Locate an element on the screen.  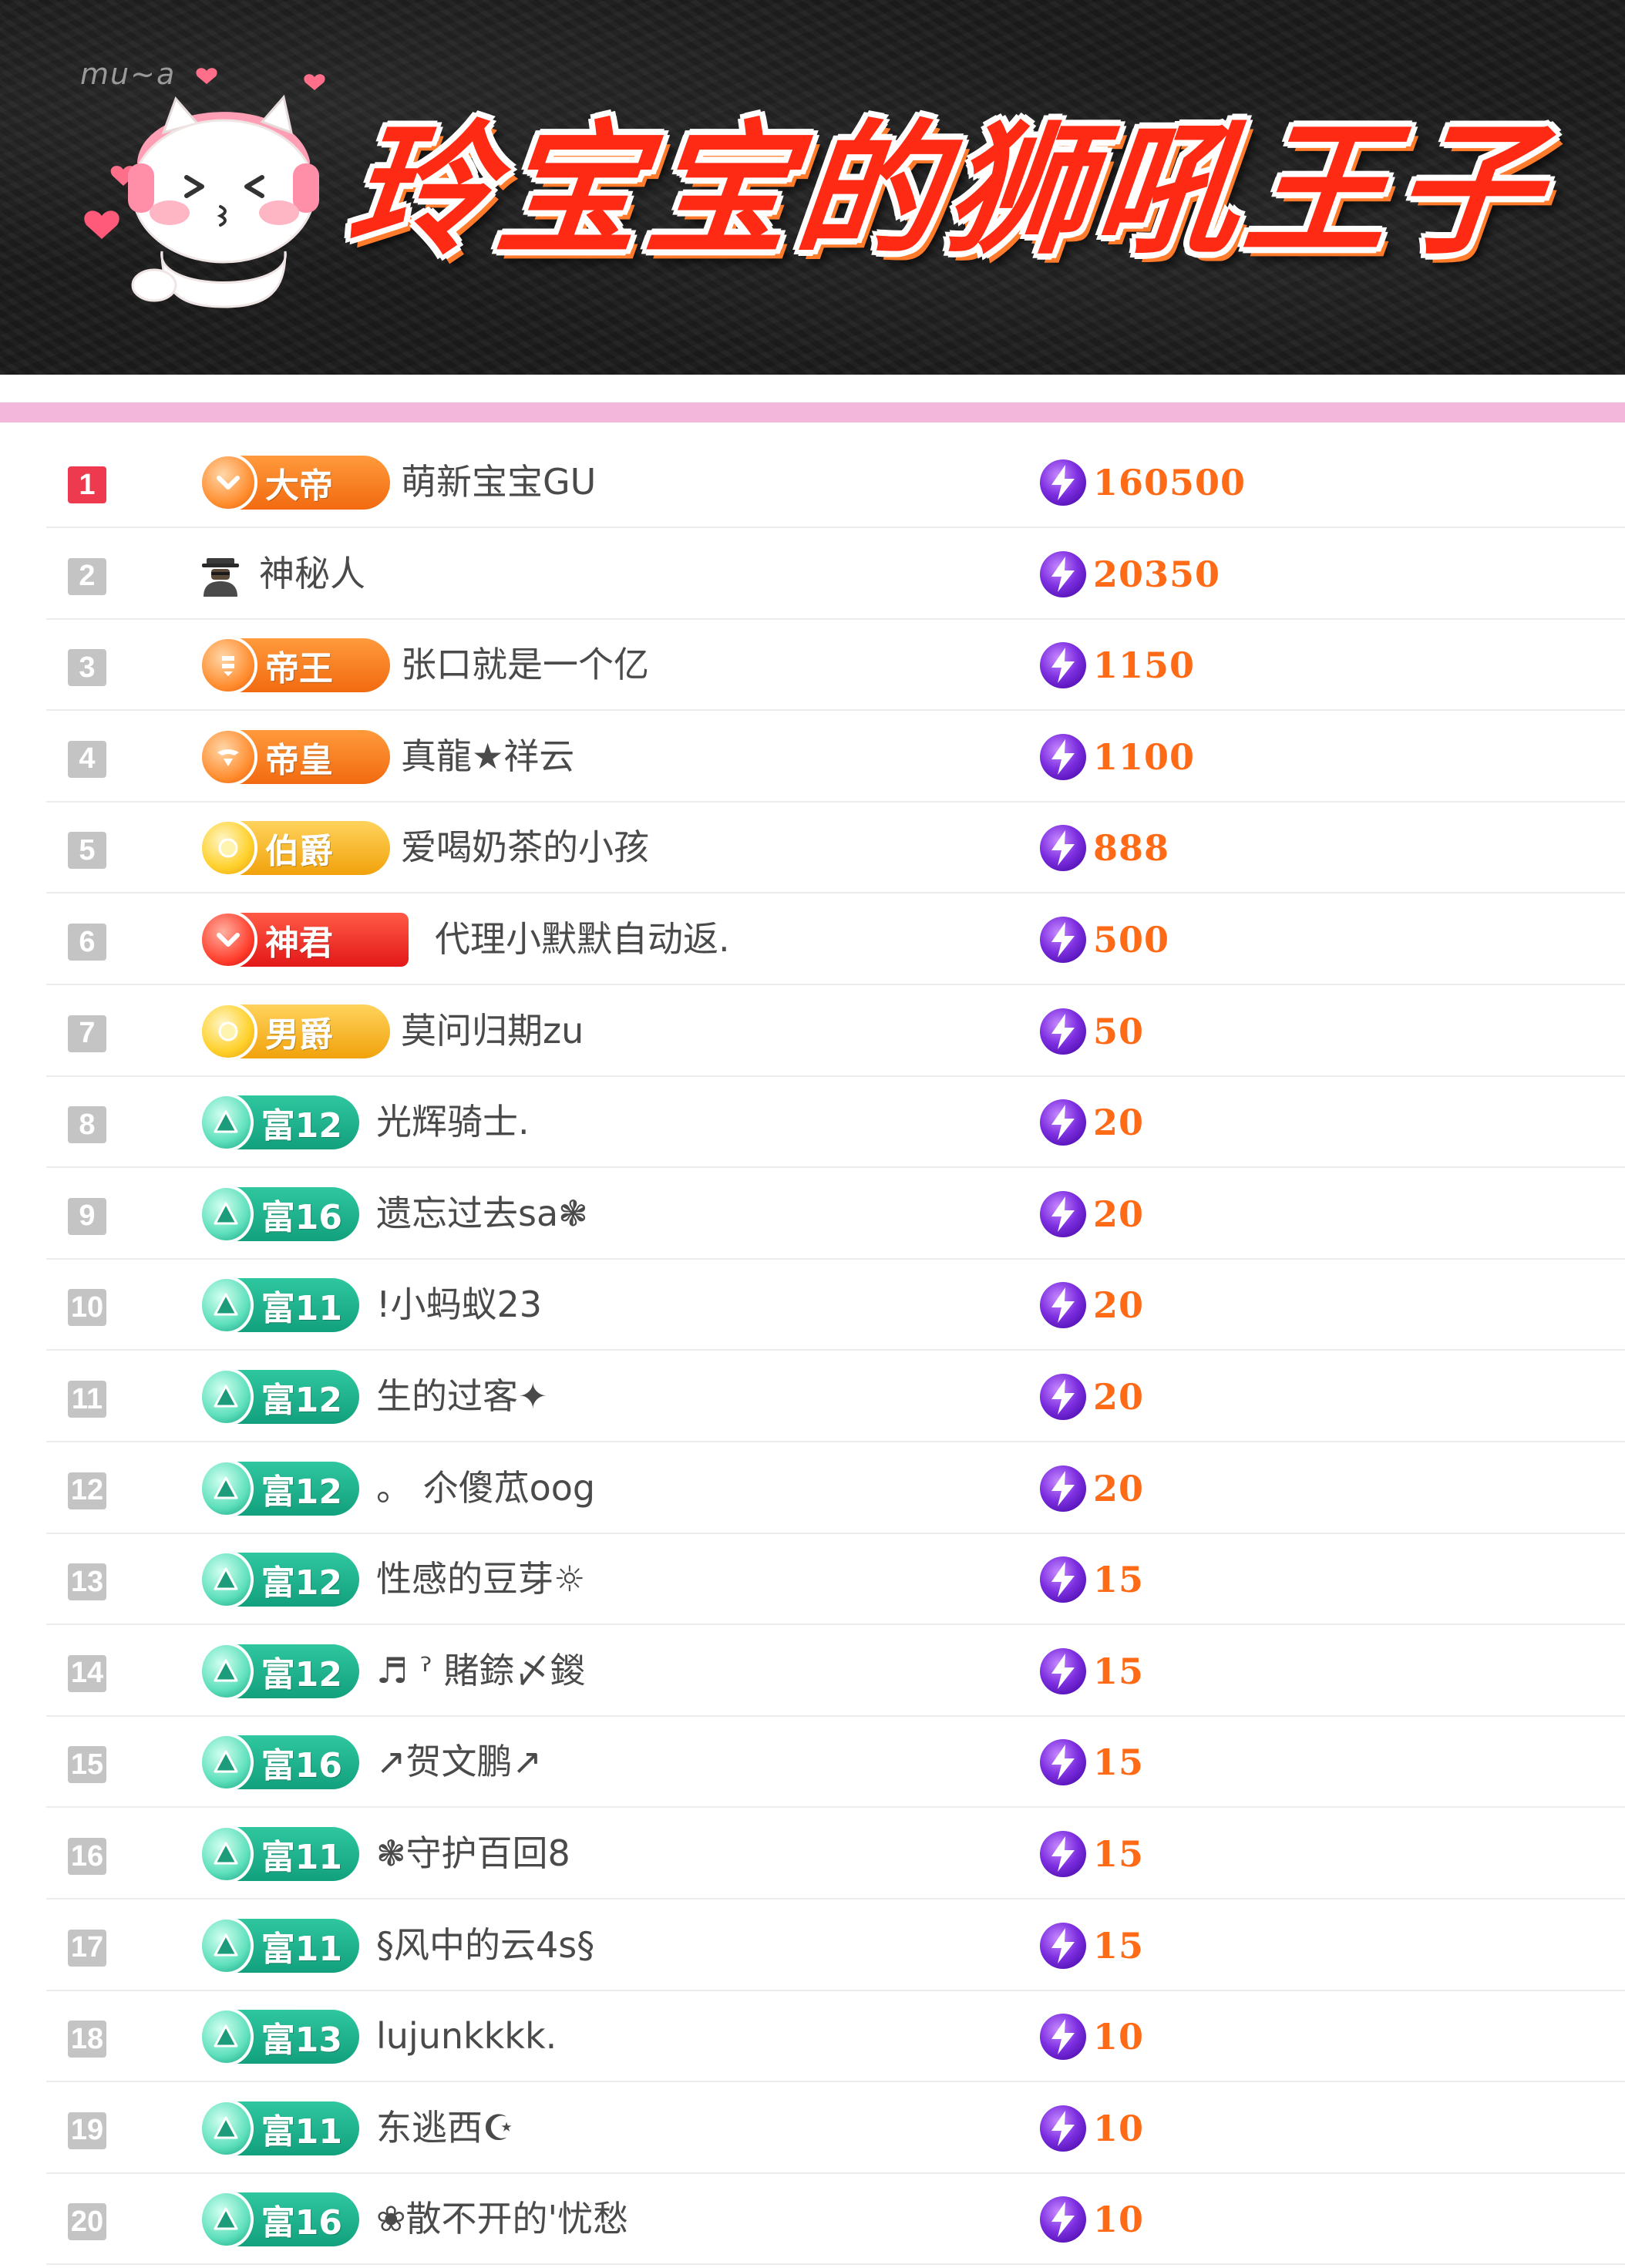
table-row: 20 富16 ❀散不开的'忧愁 10 is located at coordinates (835, 2219).